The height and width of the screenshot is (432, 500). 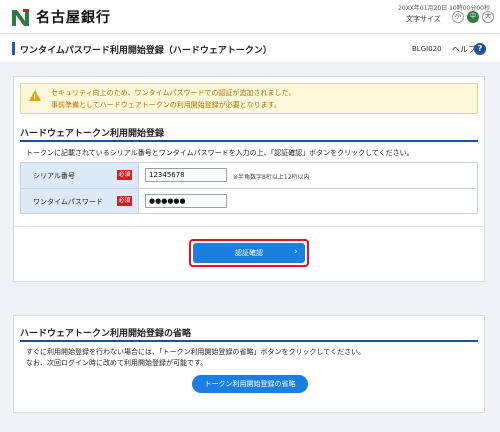 I want to click on serial-number-label: シリアル番号, so click(x=54, y=176).